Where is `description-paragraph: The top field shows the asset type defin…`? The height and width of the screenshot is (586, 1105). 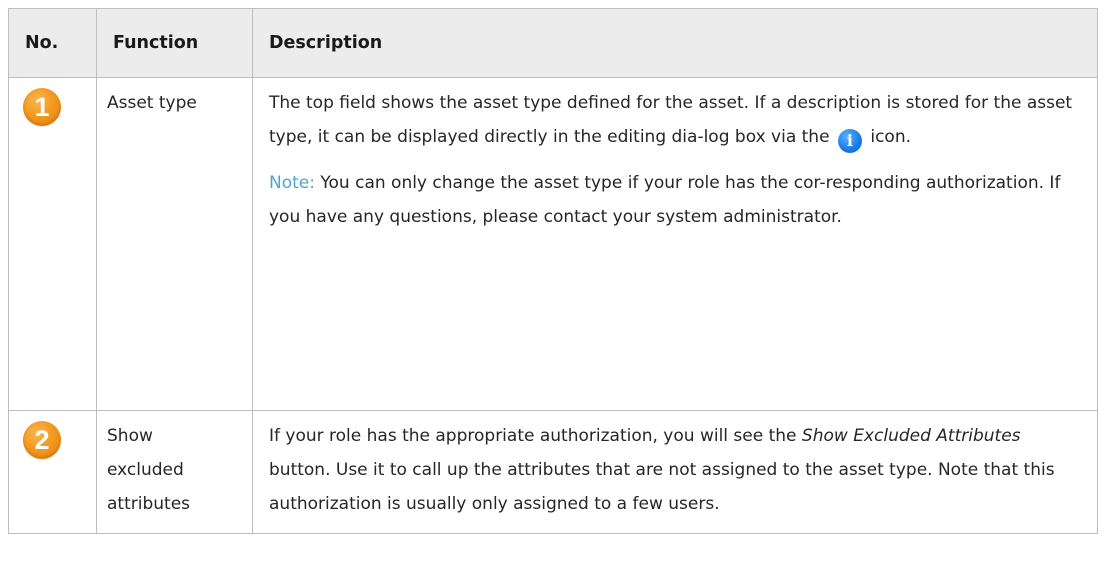
description-paragraph: The top field shows the asset type defin… is located at coordinates (675, 120).